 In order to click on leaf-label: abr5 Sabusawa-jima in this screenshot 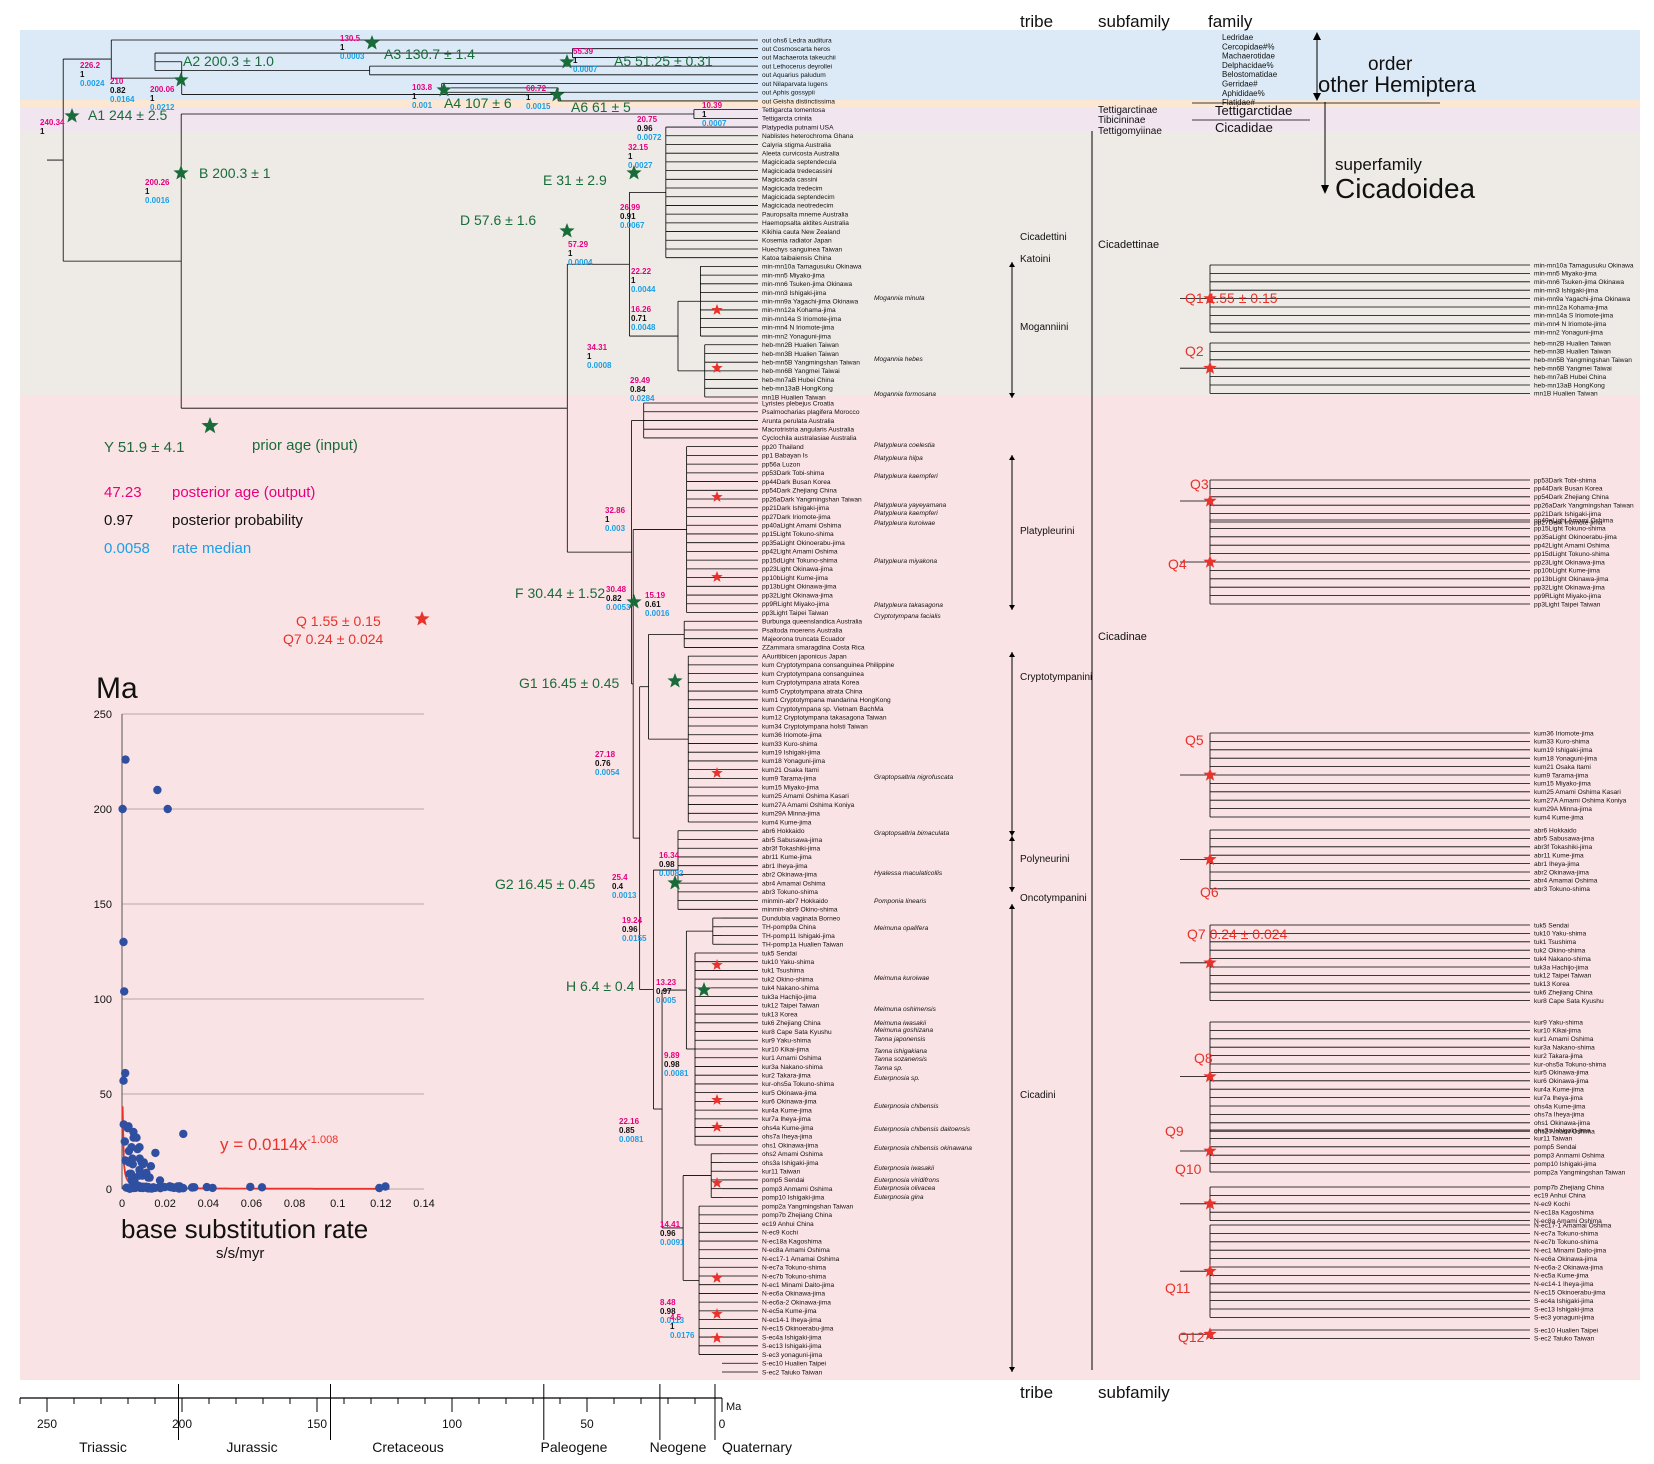, I will do `click(792, 840)`.